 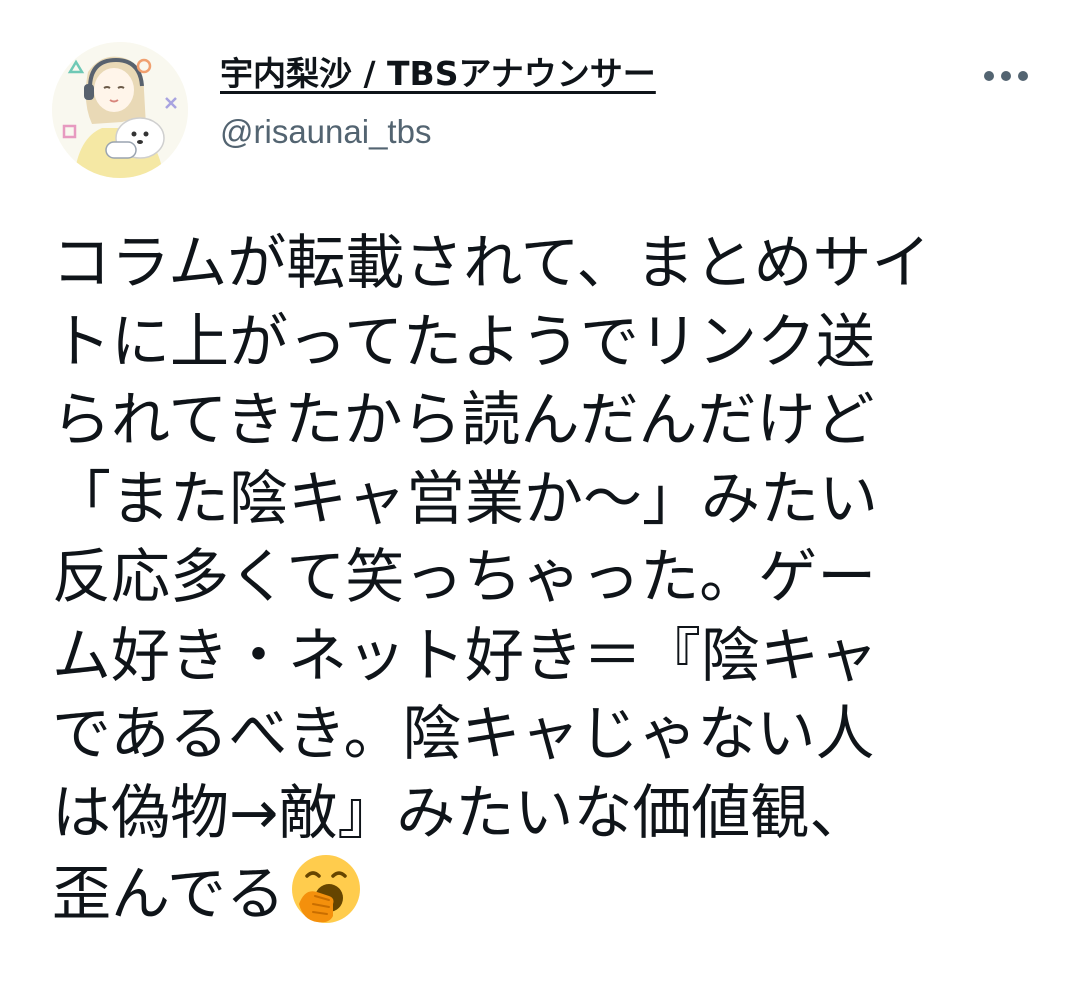 What do you see at coordinates (463, 419) in the screenshot?
I see `tweet-text-line: られてきたから読んだんだけど` at bounding box center [463, 419].